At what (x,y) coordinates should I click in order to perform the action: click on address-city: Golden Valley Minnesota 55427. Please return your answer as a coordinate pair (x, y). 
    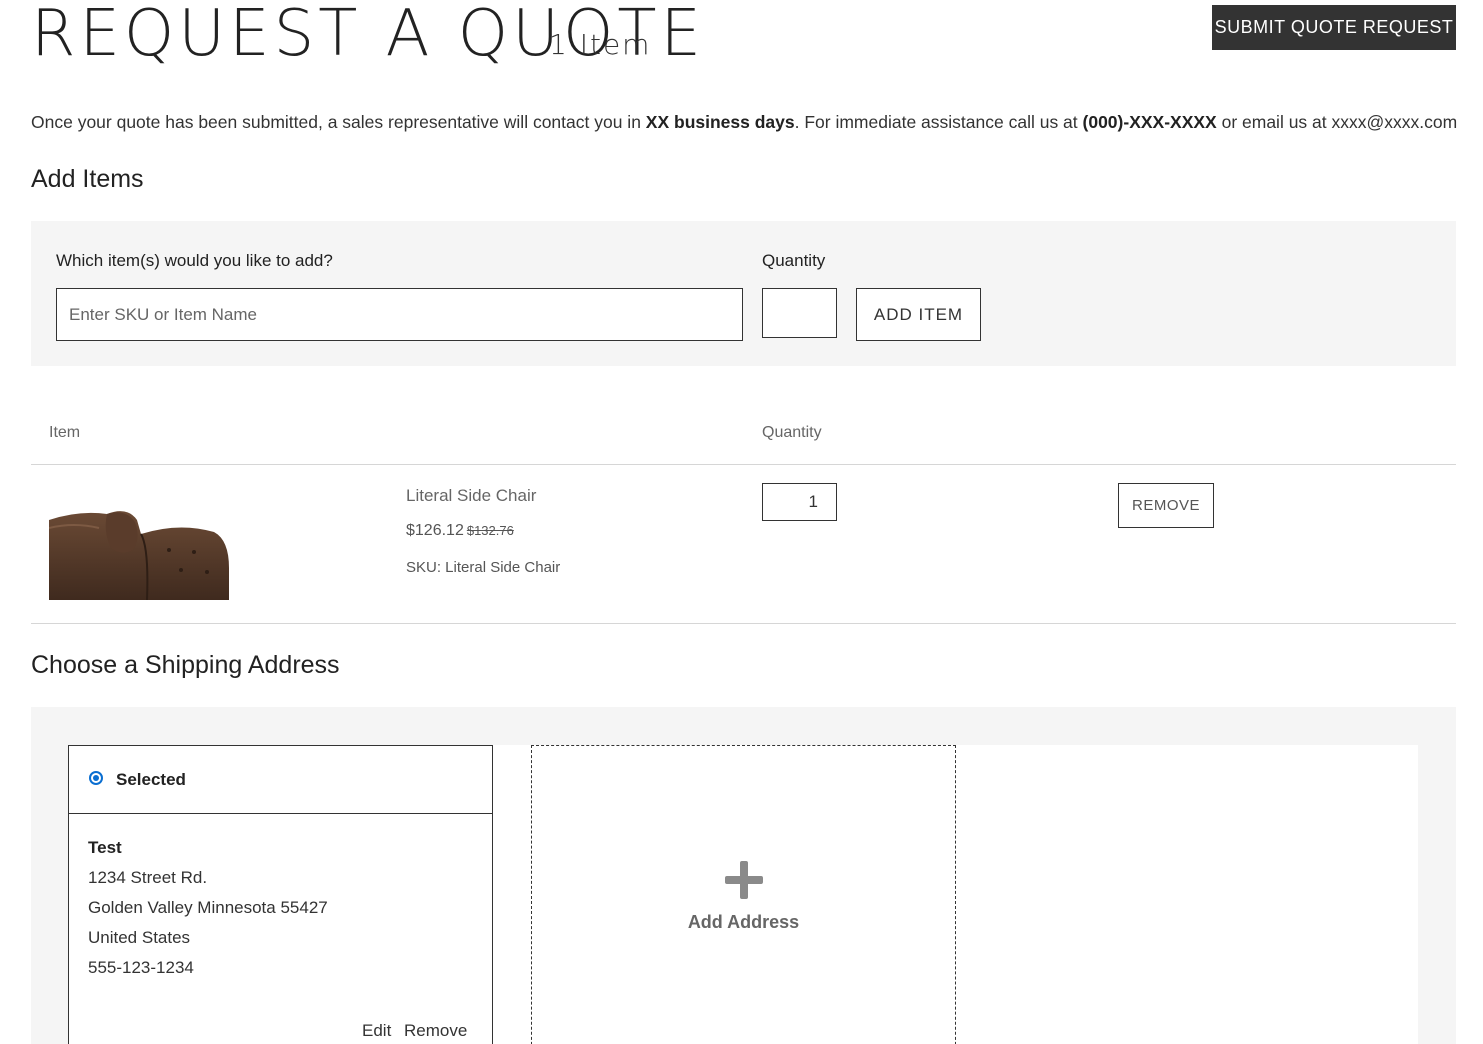
    Looking at the image, I should click on (208, 907).